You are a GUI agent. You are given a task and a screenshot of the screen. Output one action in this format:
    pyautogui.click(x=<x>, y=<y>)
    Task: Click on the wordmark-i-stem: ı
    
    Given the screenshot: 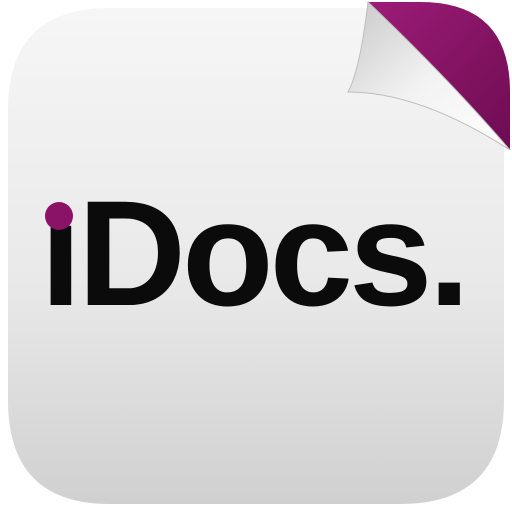 What is the action you would take?
    pyautogui.click(x=61, y=253)
    